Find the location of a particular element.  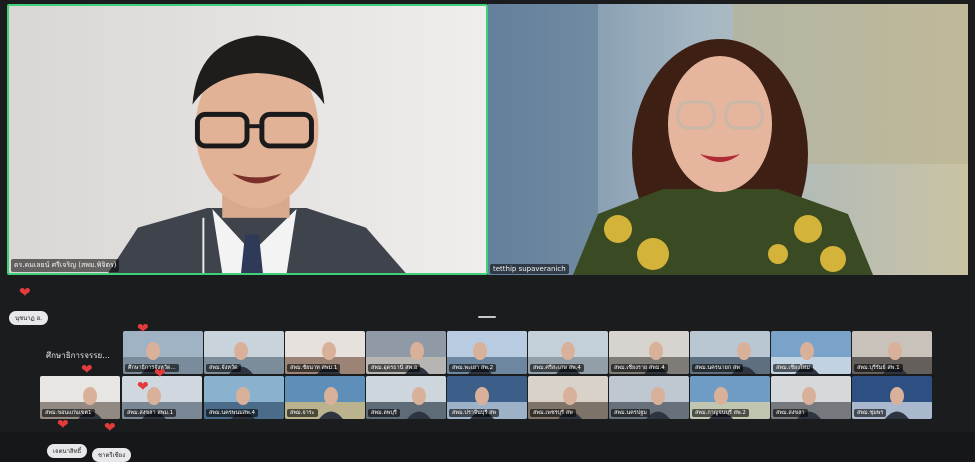

participant-tile: สพม.เพชรบุรี สพ is located at coordinates (568, 397).